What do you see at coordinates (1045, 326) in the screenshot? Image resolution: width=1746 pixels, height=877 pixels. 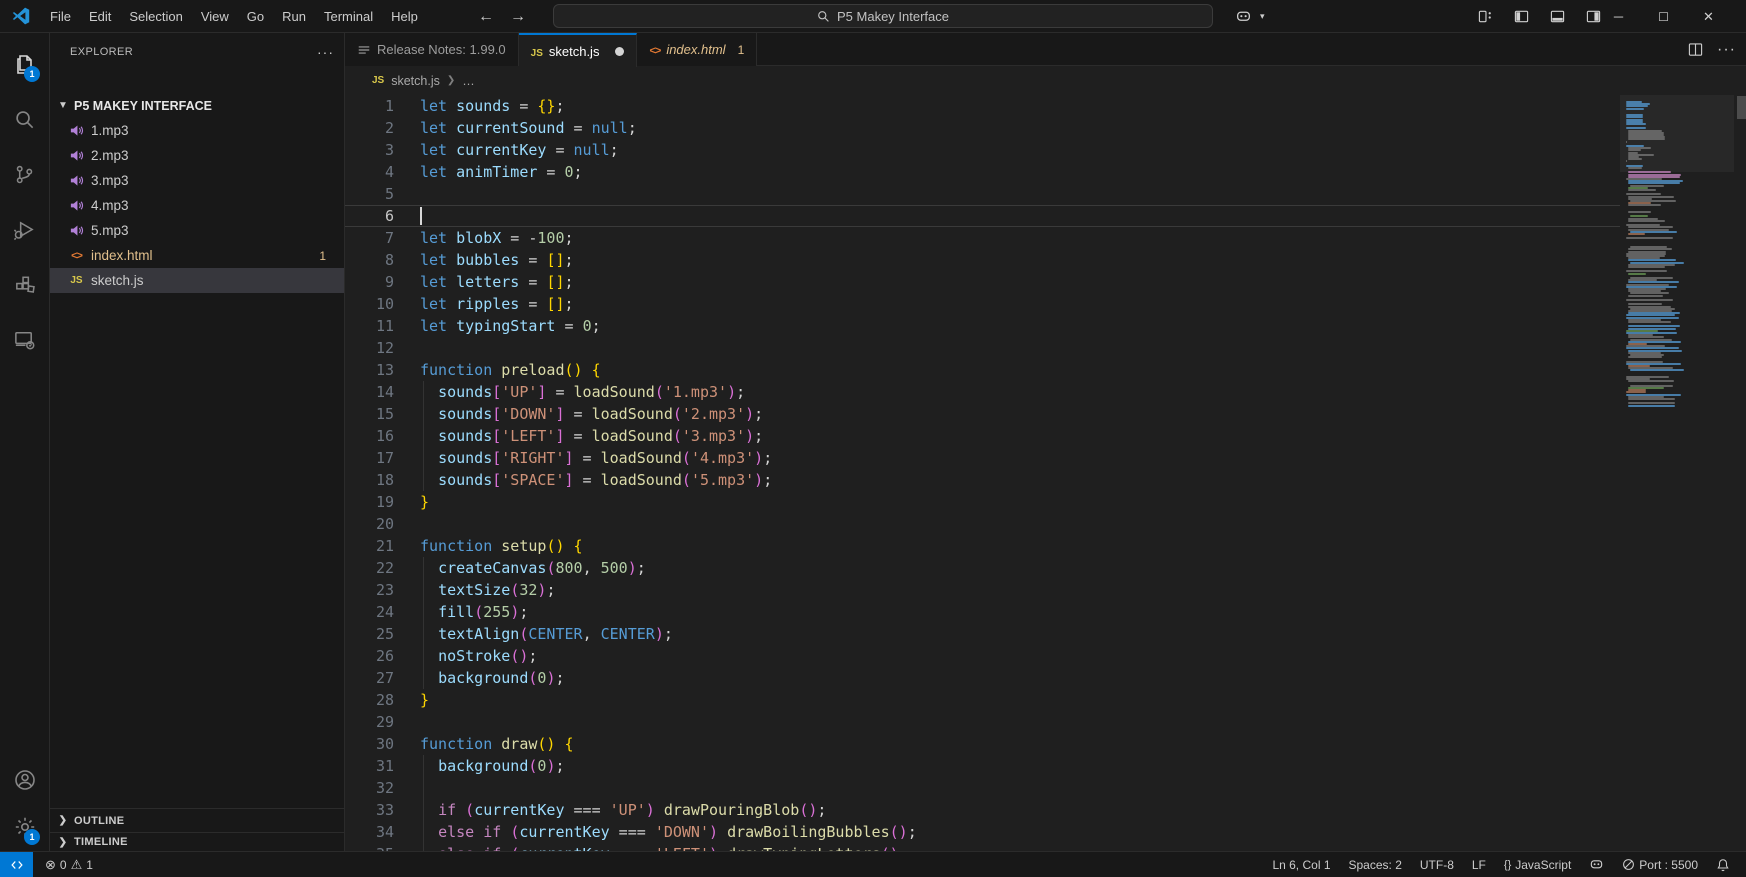 I see `code-line-11: 11 let typingStart = 0;` at bounding box center [1045, 326].